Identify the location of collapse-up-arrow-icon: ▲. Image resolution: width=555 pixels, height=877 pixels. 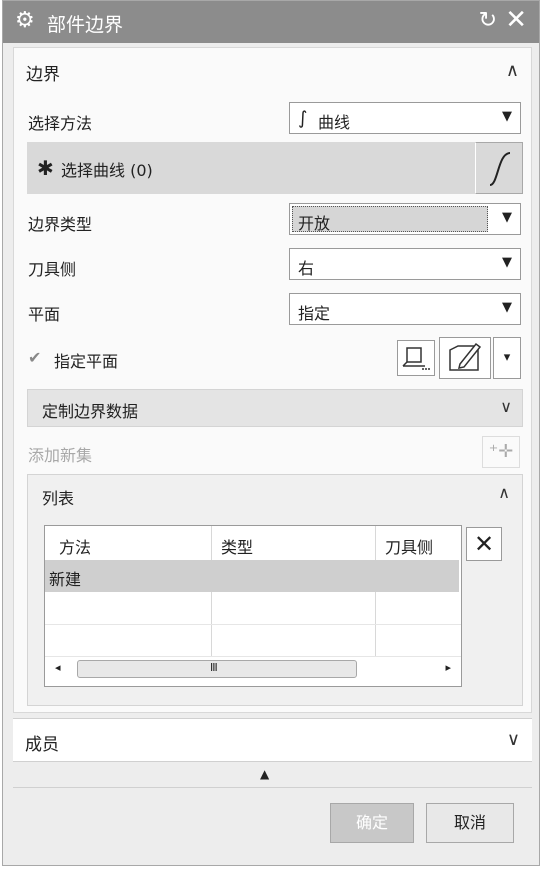
(264, 774).